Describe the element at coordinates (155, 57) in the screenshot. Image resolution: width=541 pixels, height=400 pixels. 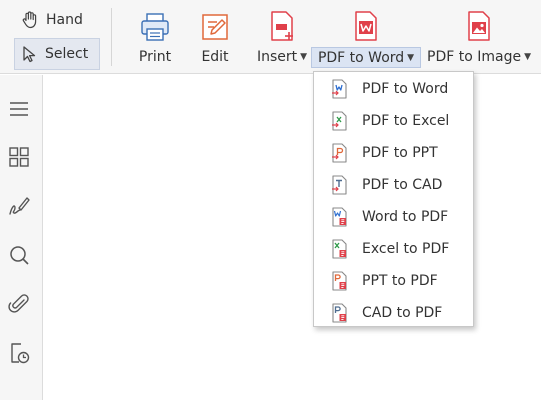
I see `print-label: Print` at that location.